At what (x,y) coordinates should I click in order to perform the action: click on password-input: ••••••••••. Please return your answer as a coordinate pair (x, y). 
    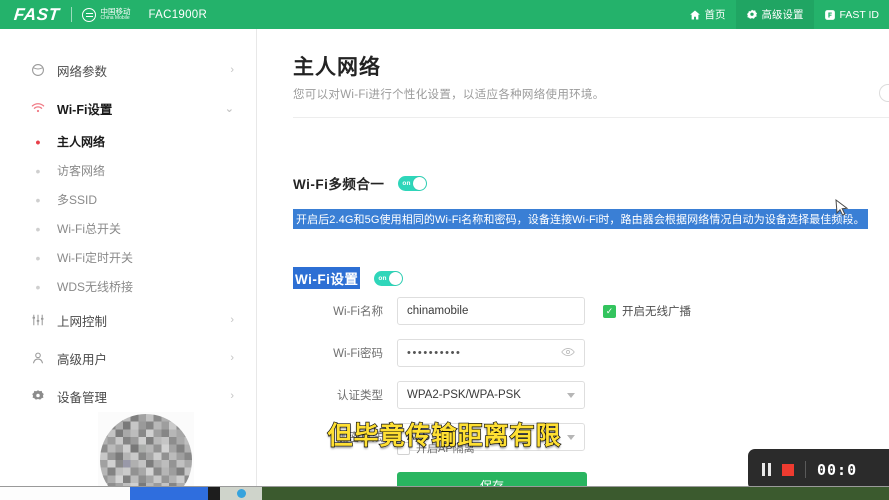
    Looking at the image, I should click on (491, 353).